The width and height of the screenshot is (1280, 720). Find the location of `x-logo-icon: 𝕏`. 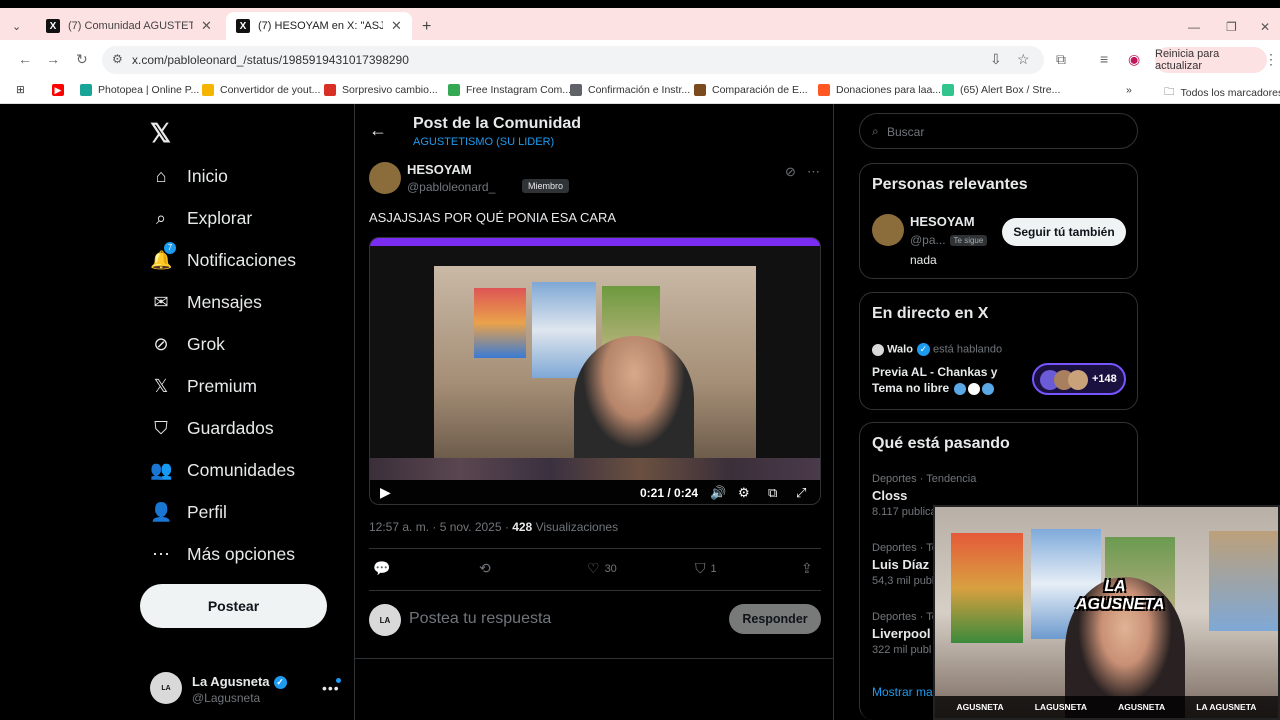

x-logo-icon: 𝕏 is located at coordinates (160, 133).